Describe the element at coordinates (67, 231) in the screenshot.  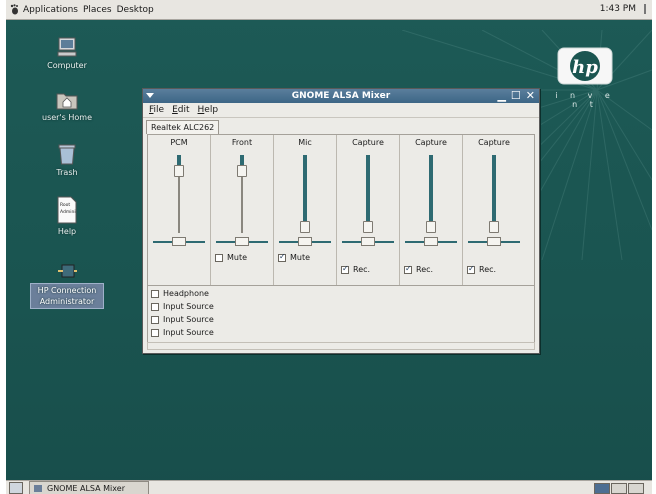
I see `desktop-icon-label: Help` at that location.